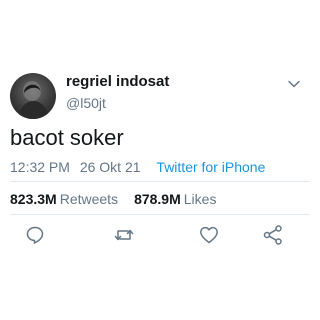 This screenshot has height=320, width=320. Describe the element at coordinates (35, 235) in the screenshot. I see `reply-icon` at that location.